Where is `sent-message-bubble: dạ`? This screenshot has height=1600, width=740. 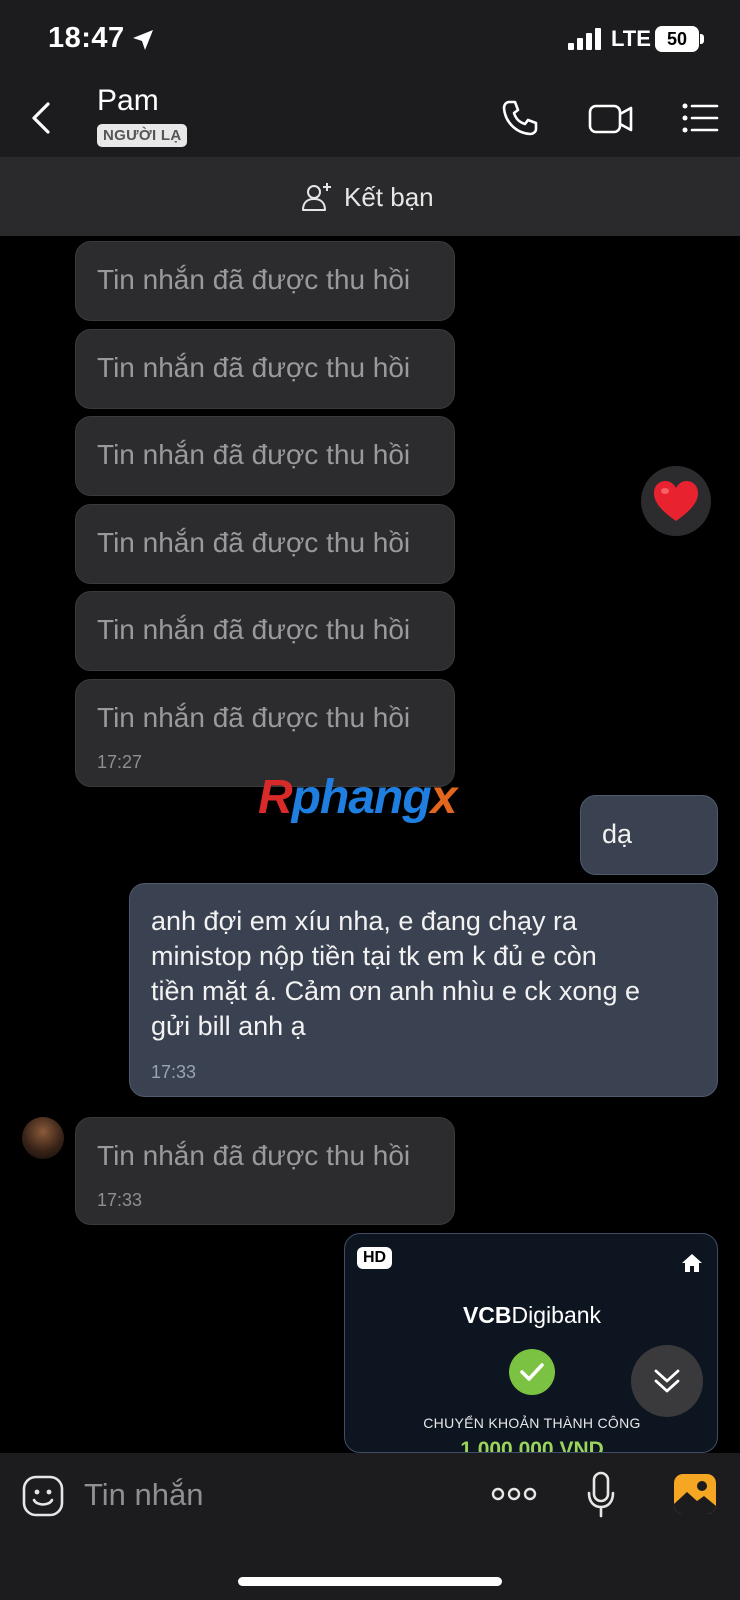 sent-message-bubble: dạ is located at coordinates (649, 835).